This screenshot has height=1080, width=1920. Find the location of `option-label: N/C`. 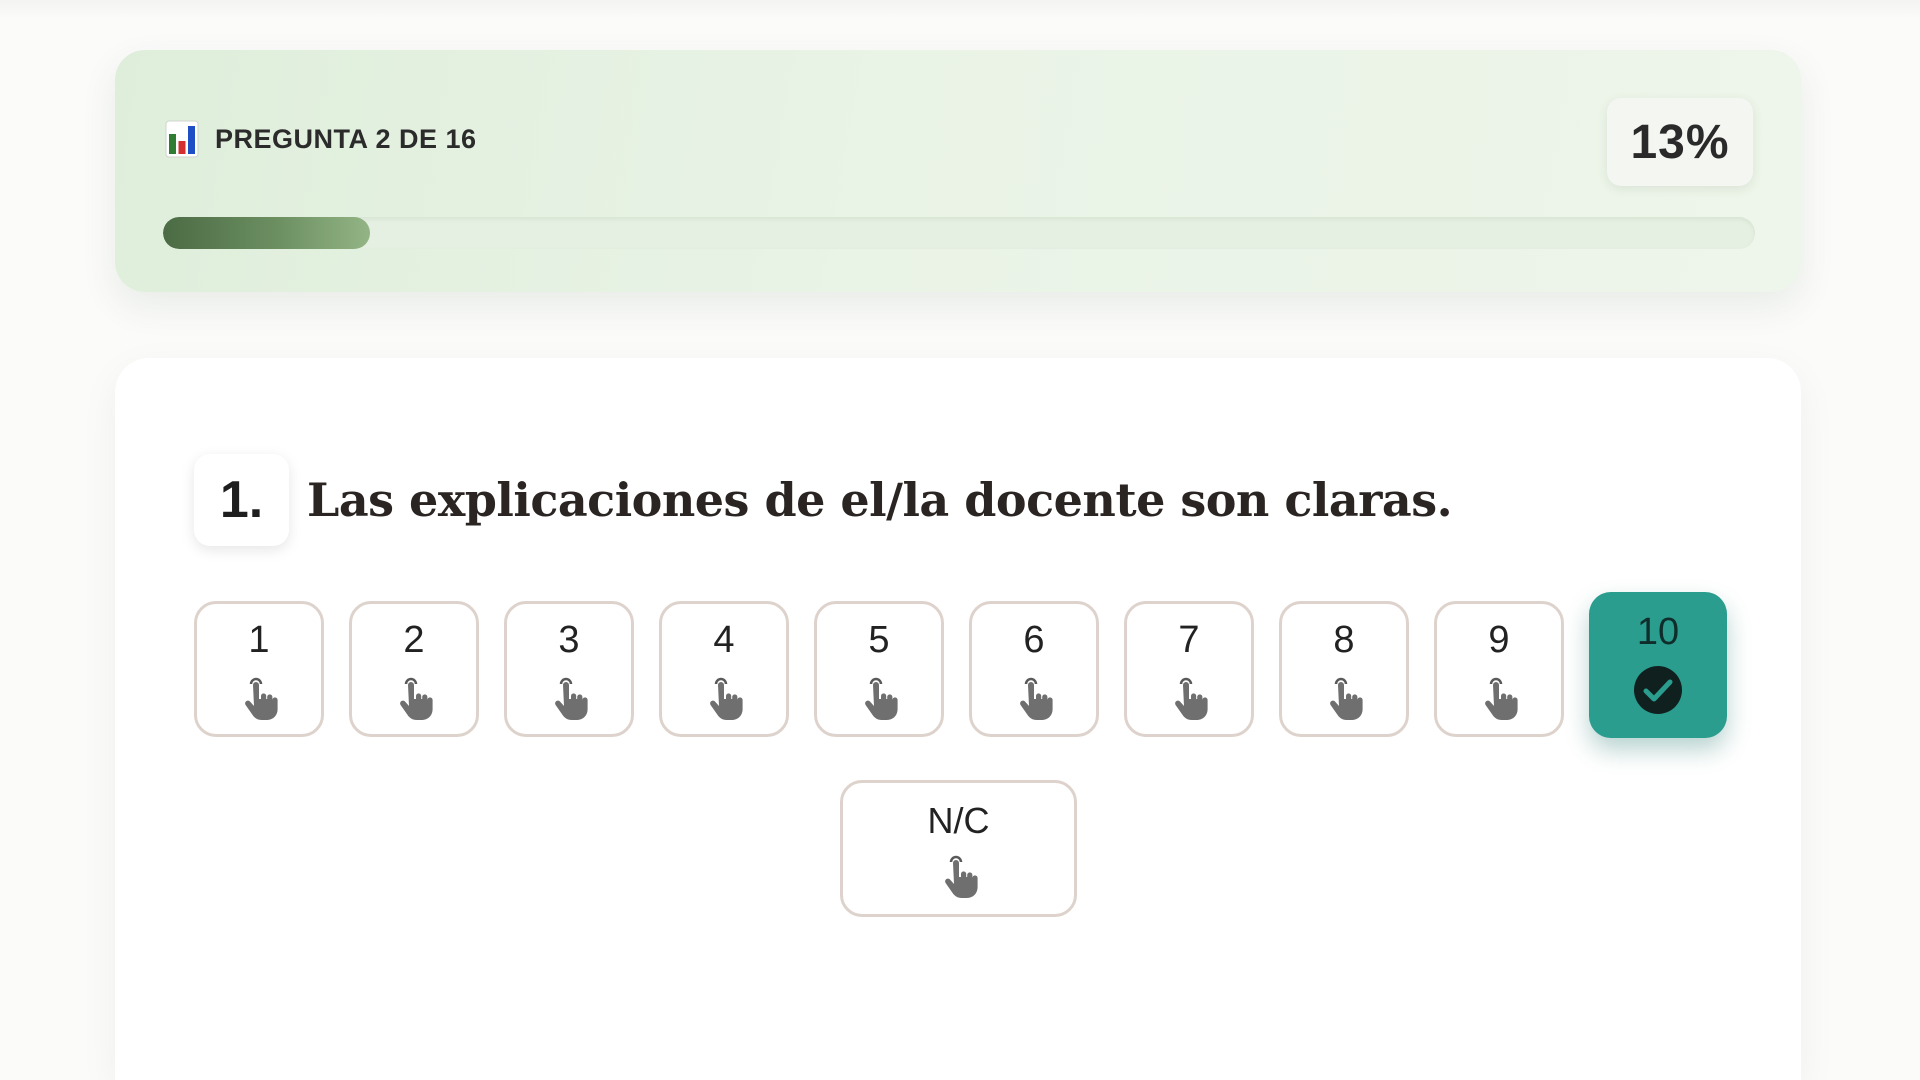

option-label: N/C is located at coordinates (958, 820).